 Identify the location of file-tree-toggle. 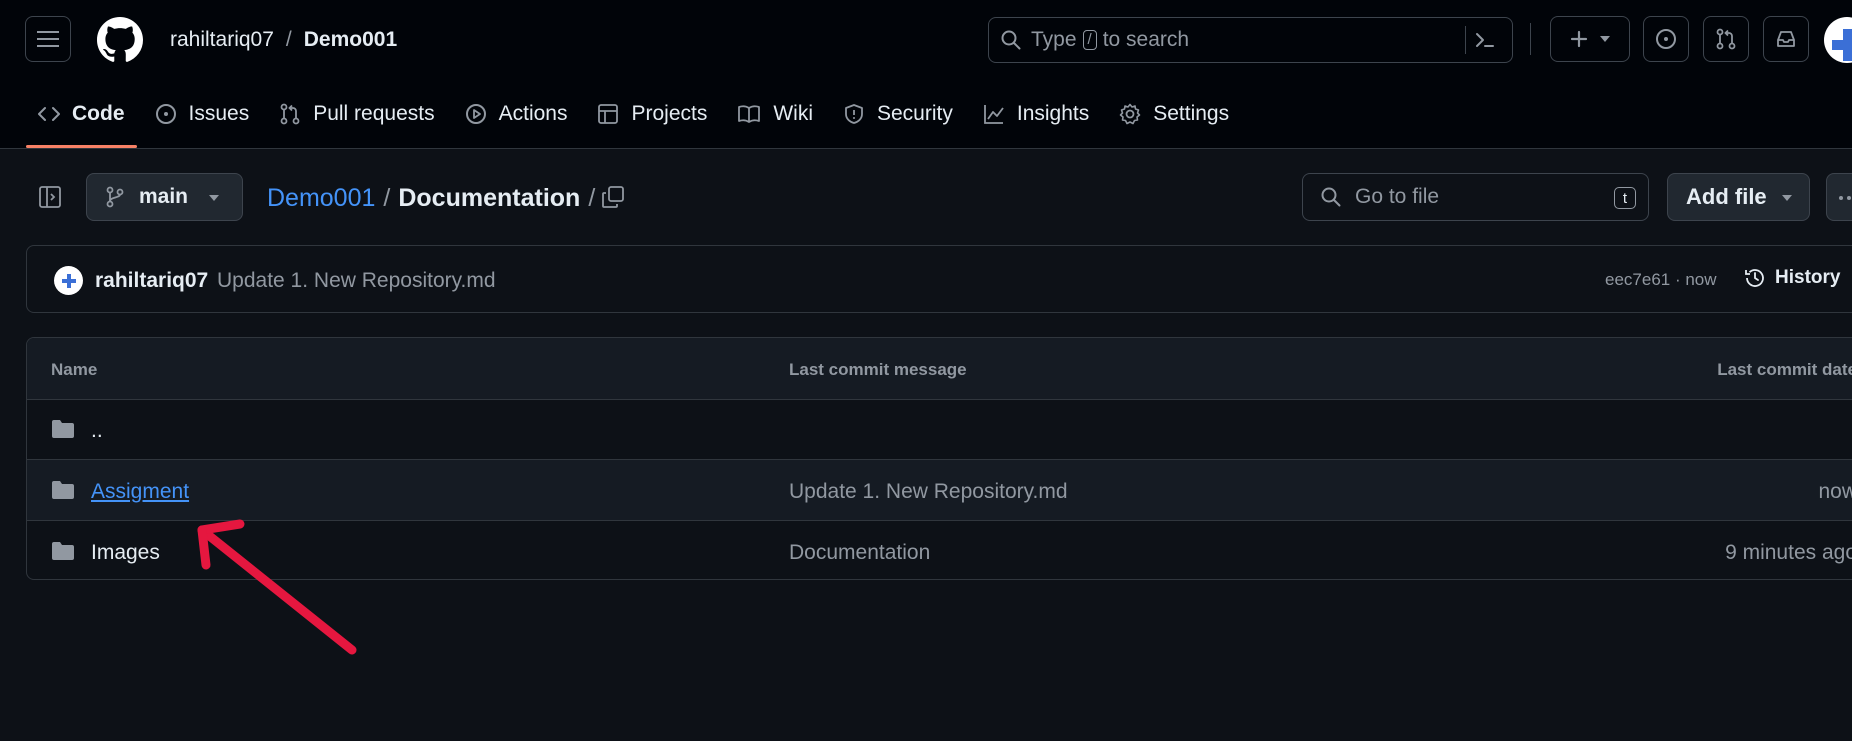
(50, 197).